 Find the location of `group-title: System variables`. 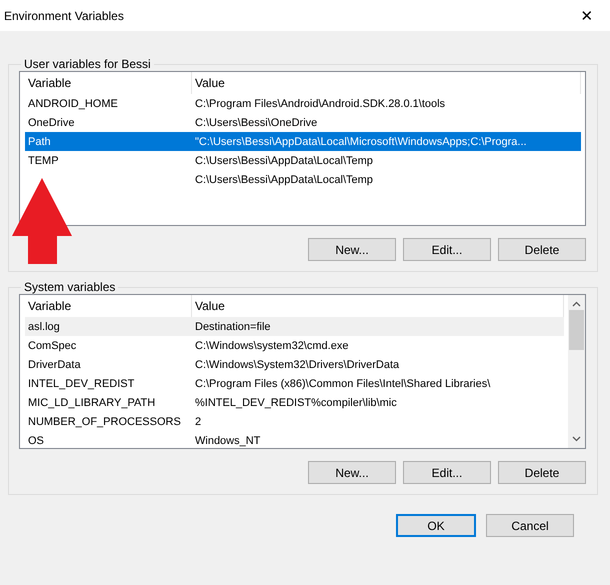

group-title: System variables is located at coordinates (69, 287).